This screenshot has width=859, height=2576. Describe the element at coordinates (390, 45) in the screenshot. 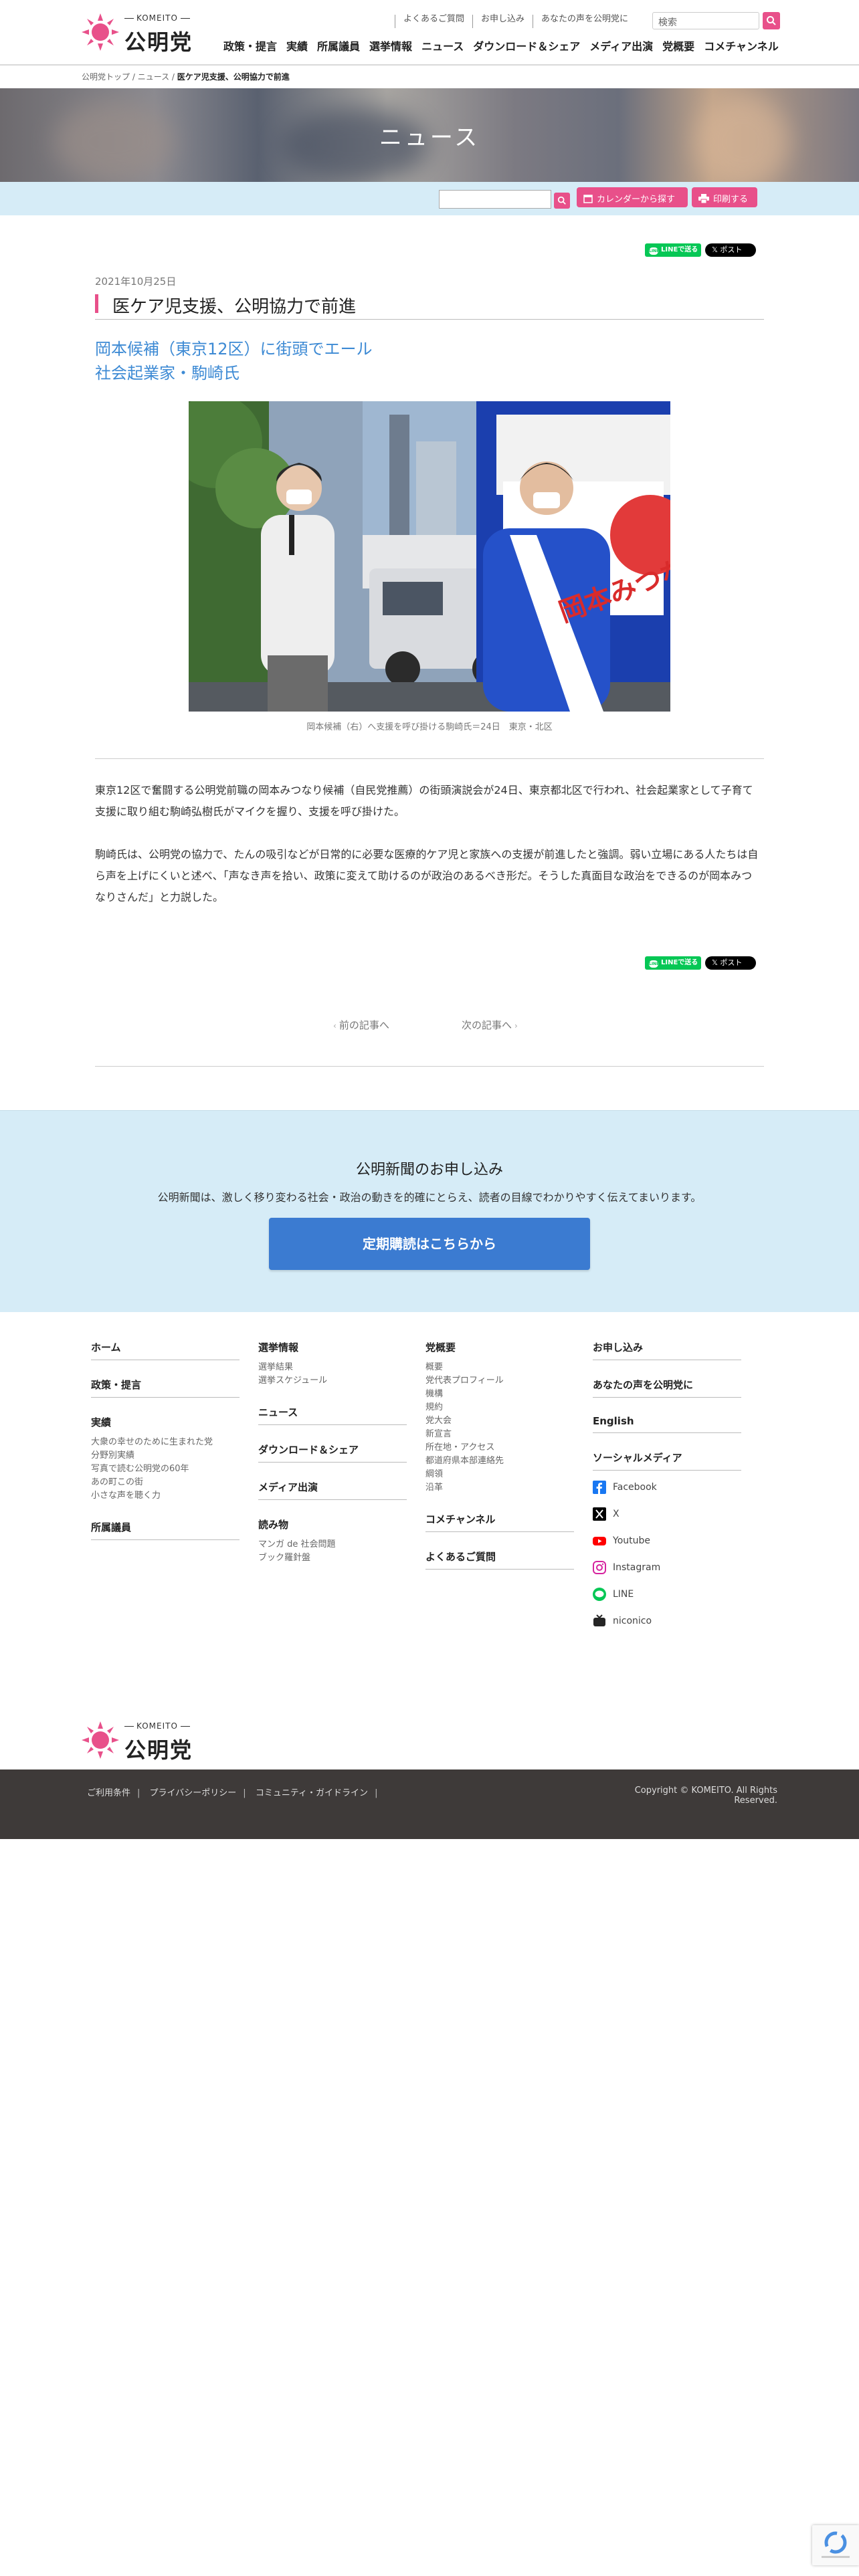

I see `nav-election: 選挙情報` at that location.